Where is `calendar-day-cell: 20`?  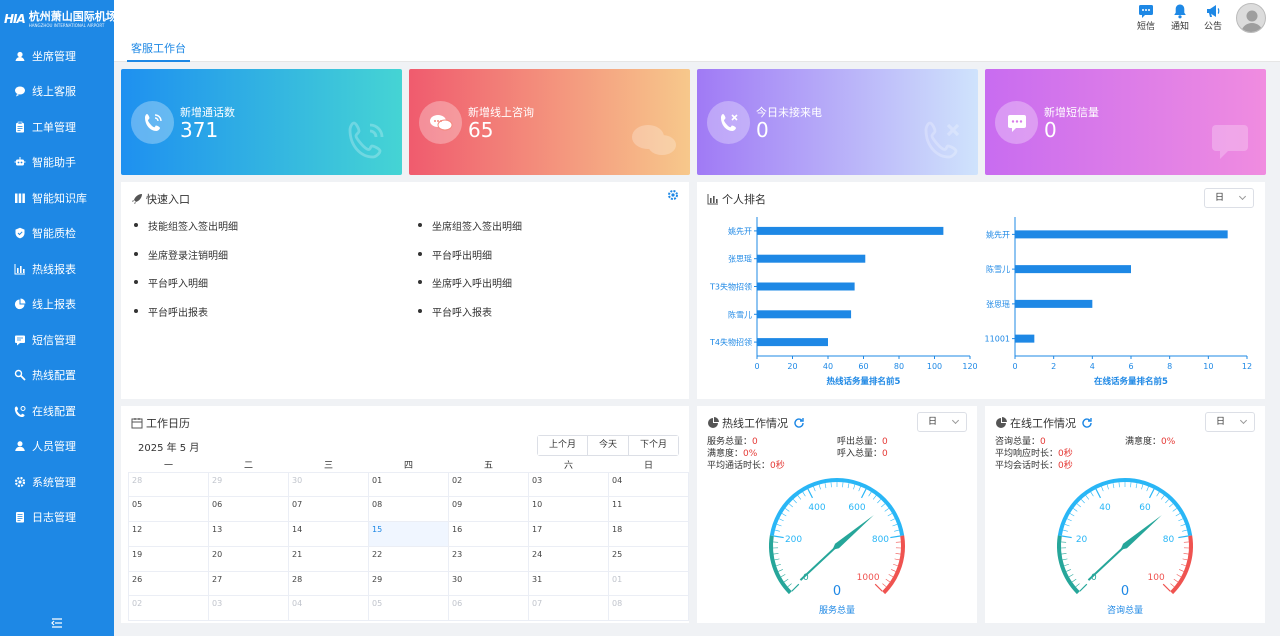 calendar-day-cell: 20 is located at coordinates (248, 558).